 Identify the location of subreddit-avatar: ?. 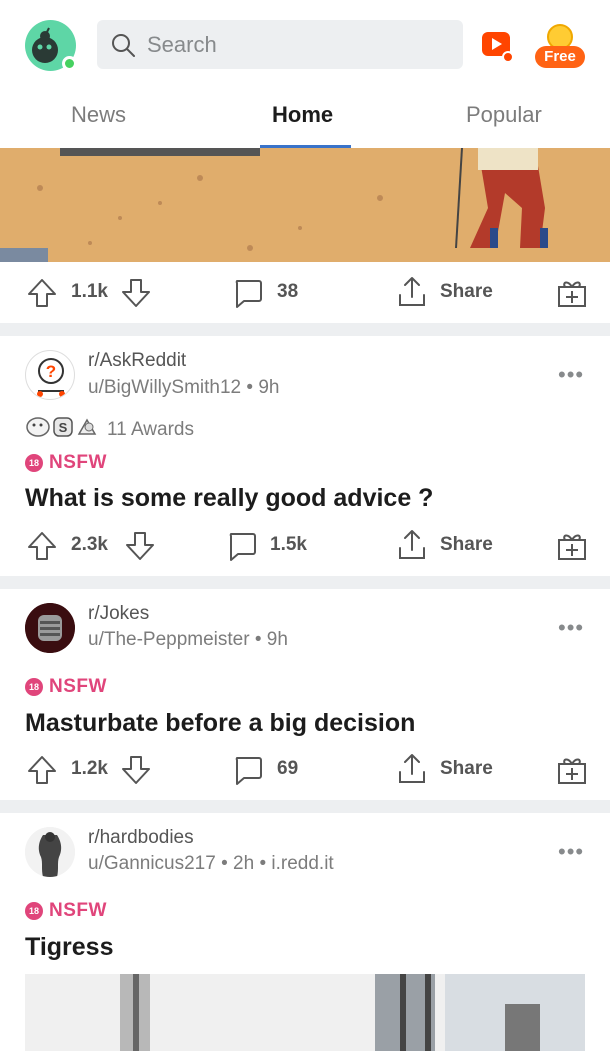
(50, 375).